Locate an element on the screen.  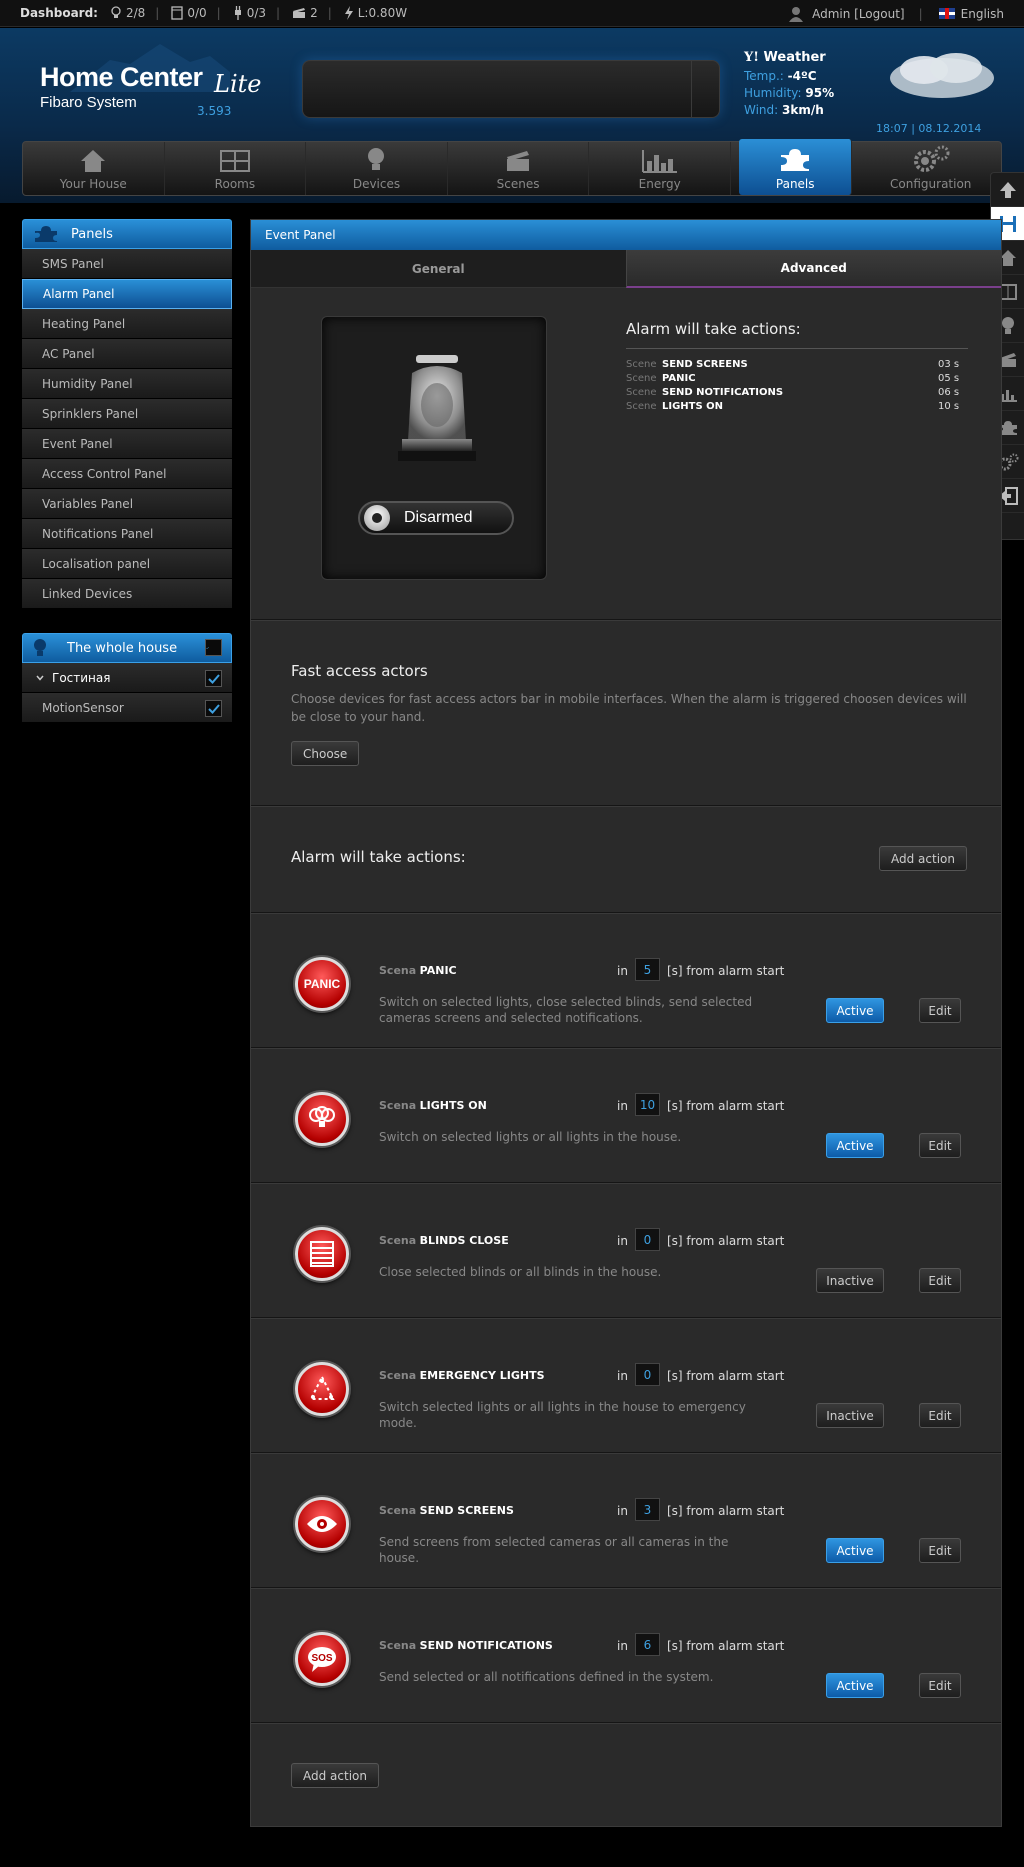
sidebar-item-heating-panel: Heating Panel is located at coordinates (127, 324).